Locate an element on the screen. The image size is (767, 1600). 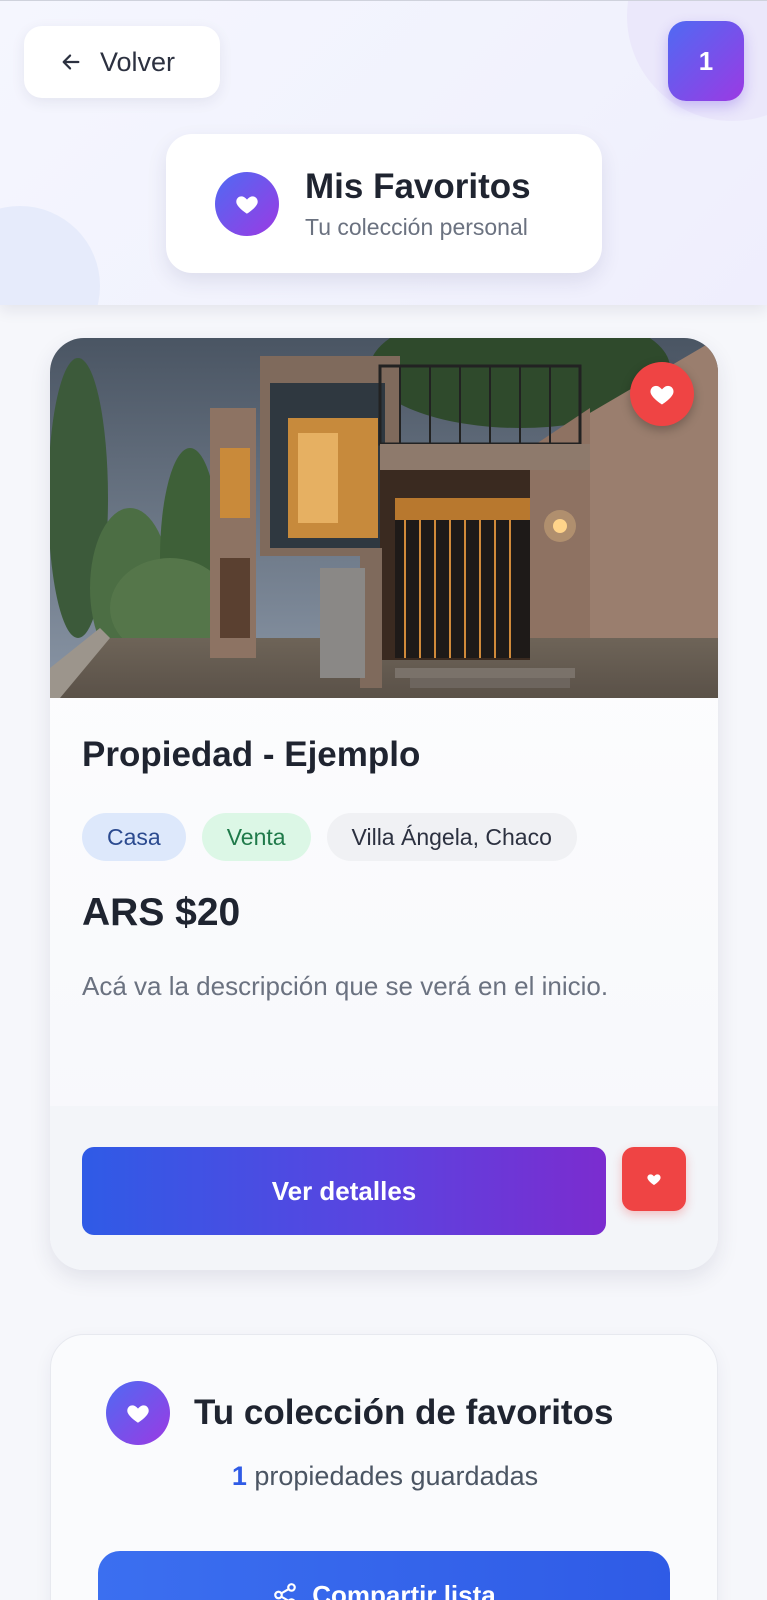
share-icon is located at coordinates (285, 1591).